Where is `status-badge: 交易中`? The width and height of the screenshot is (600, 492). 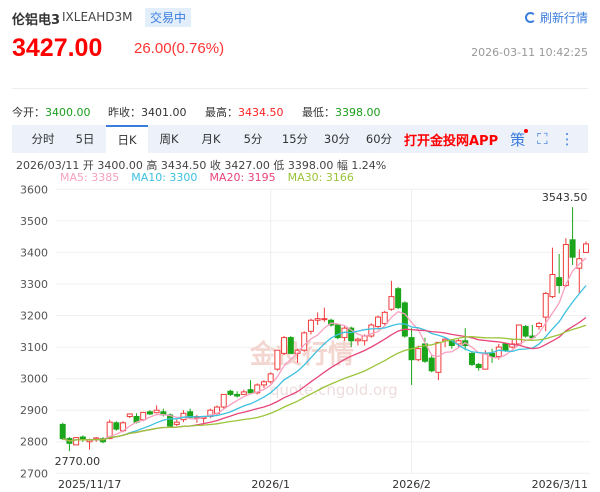
status-badge: 交易中 is located at coordinates (168, 17).